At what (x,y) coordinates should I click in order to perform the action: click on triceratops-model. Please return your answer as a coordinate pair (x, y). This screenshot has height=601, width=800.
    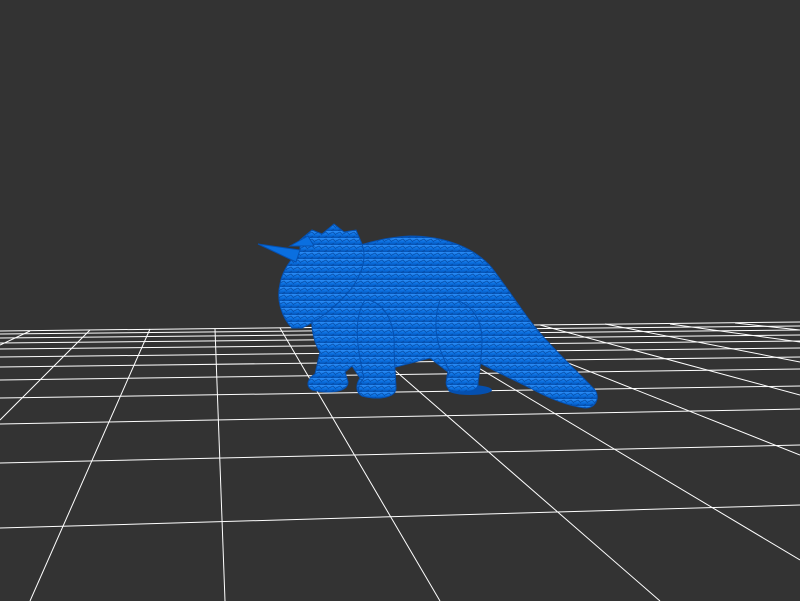
    Looking at the image, I should click on (427, 316).